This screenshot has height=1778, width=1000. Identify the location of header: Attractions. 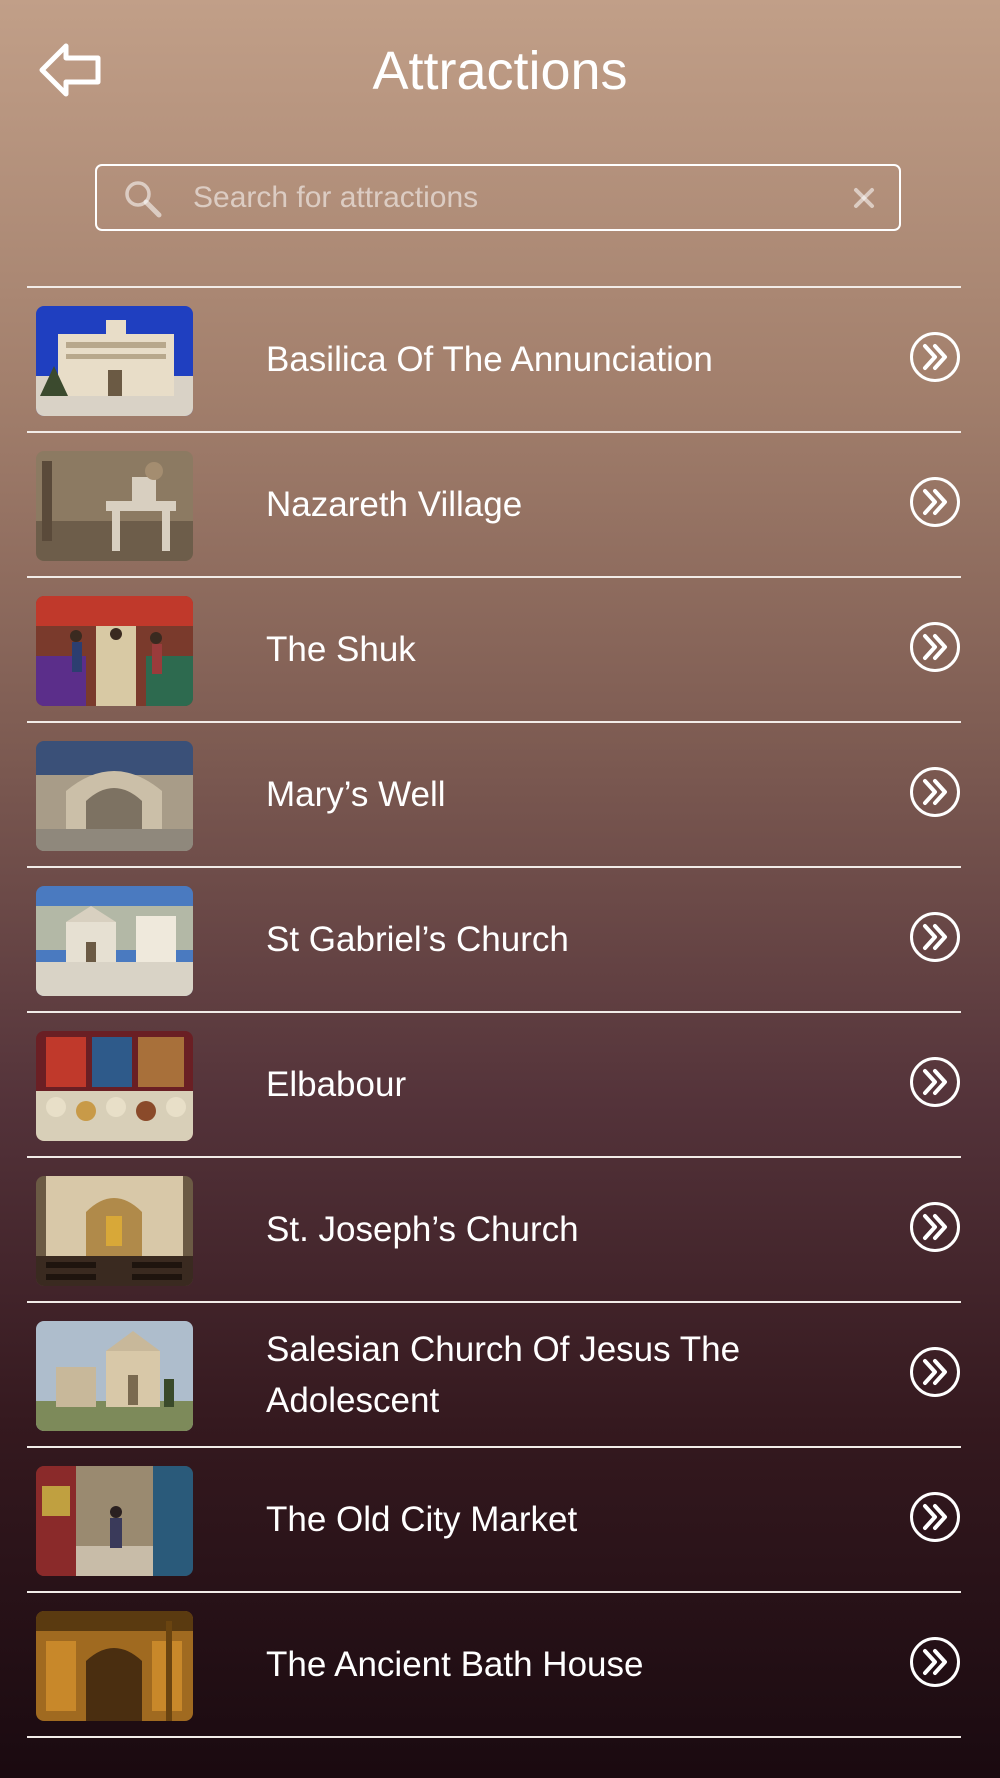
(500, 70).